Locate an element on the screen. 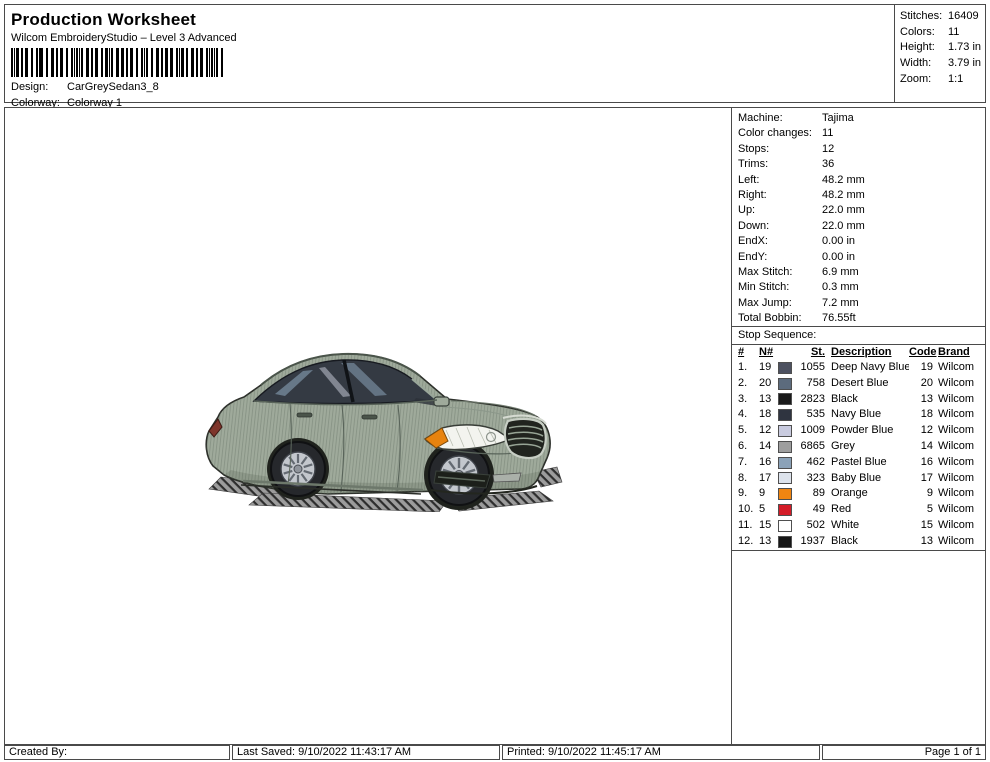  stitch-count: 323 is located at coordinates (815, 477).